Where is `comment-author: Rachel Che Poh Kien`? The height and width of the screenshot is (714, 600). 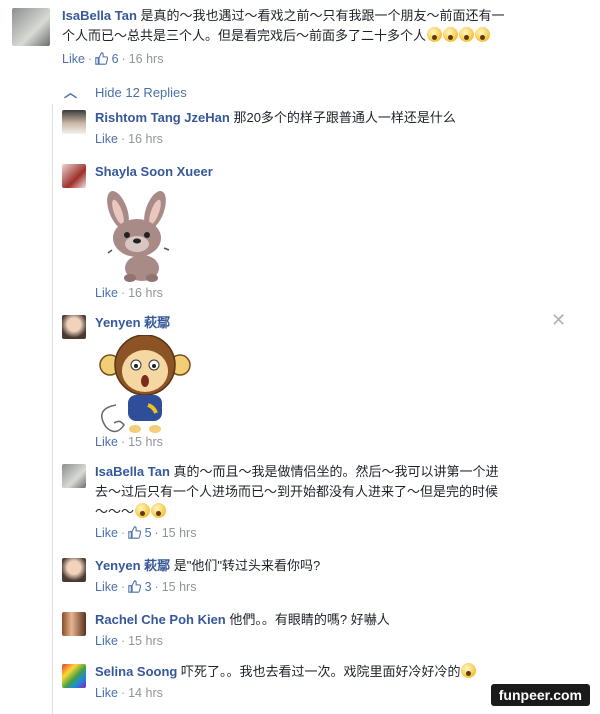 comment-author: Rachel Che Poh Kien is located at coordinates (160, 619).